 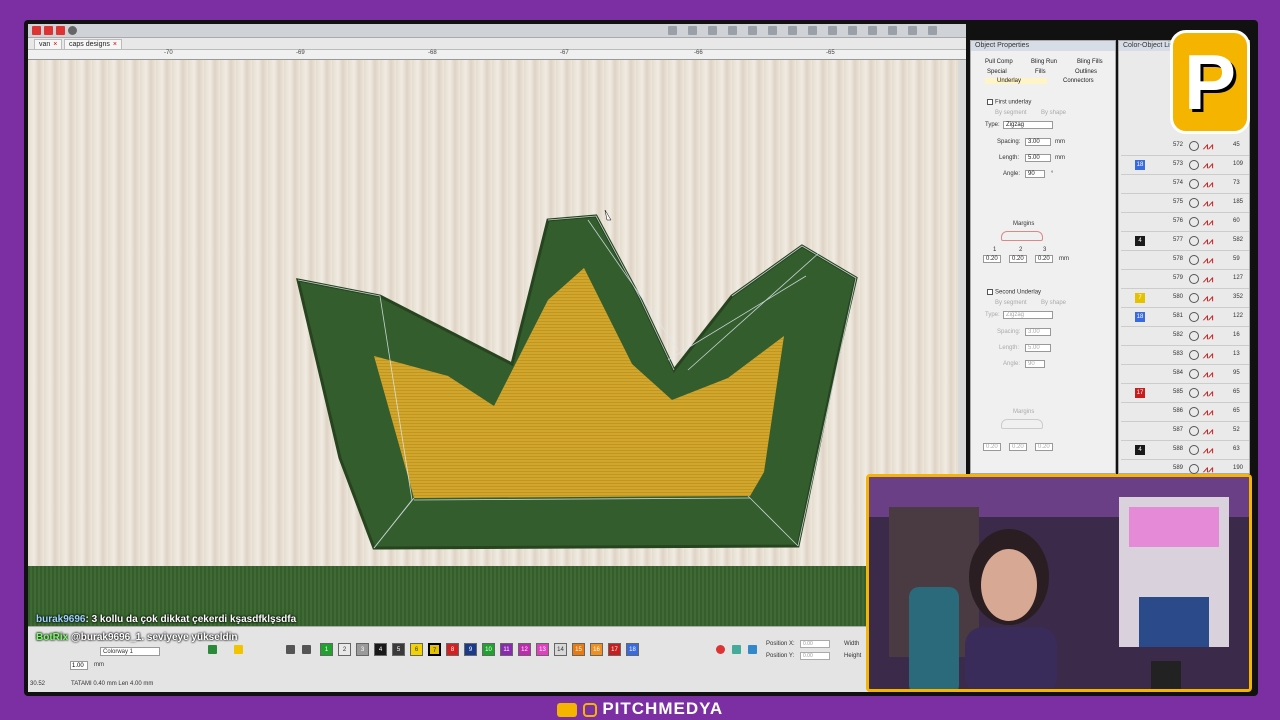 I want to click on second-underlay-checkbox: Second Underlay, so click(x=1014, y=292).